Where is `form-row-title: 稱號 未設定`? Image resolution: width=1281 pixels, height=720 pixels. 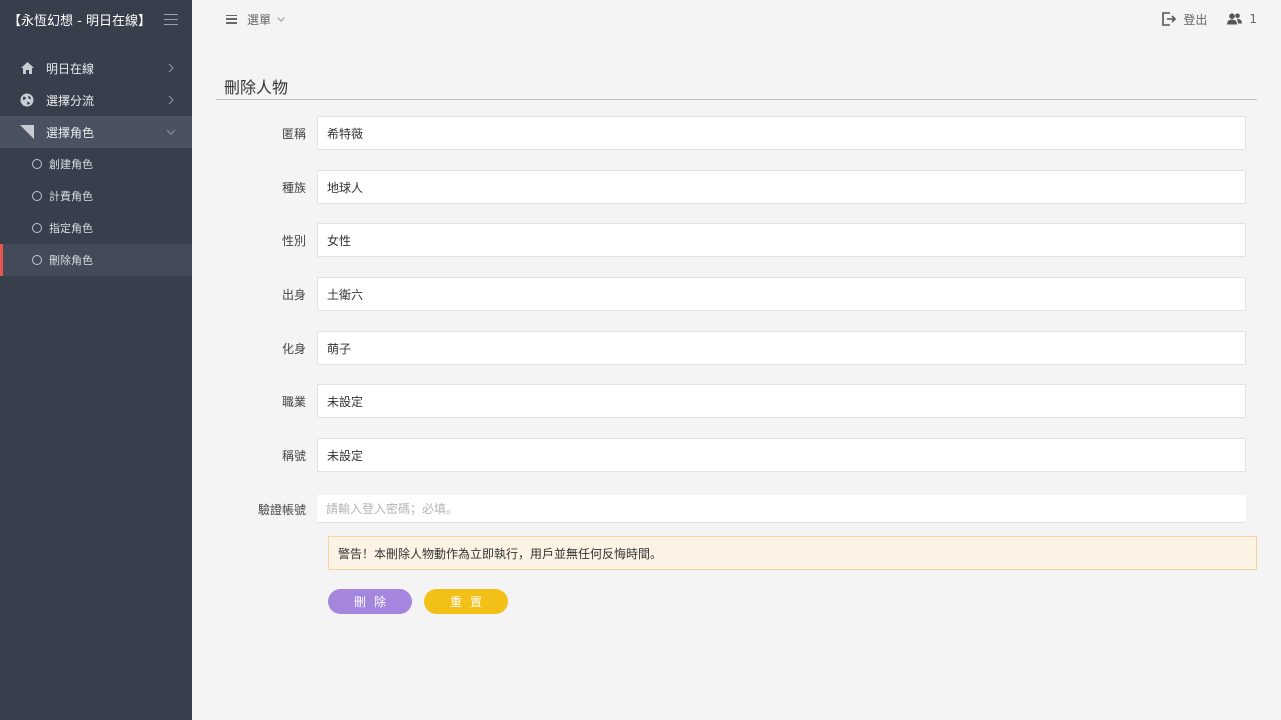
form-row-title: 稱號 未設定 is located at coordinates (736, 455).